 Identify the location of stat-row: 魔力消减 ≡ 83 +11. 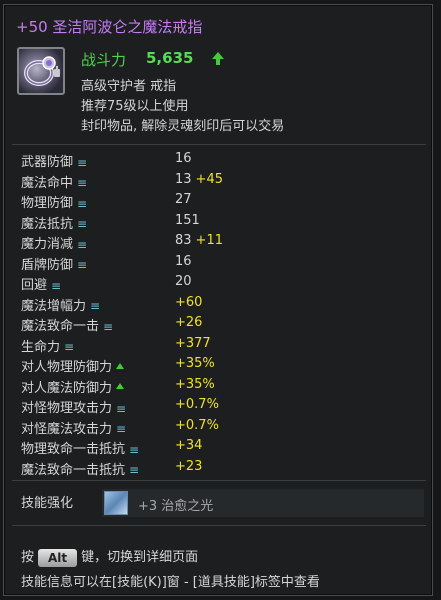
(221, 243).